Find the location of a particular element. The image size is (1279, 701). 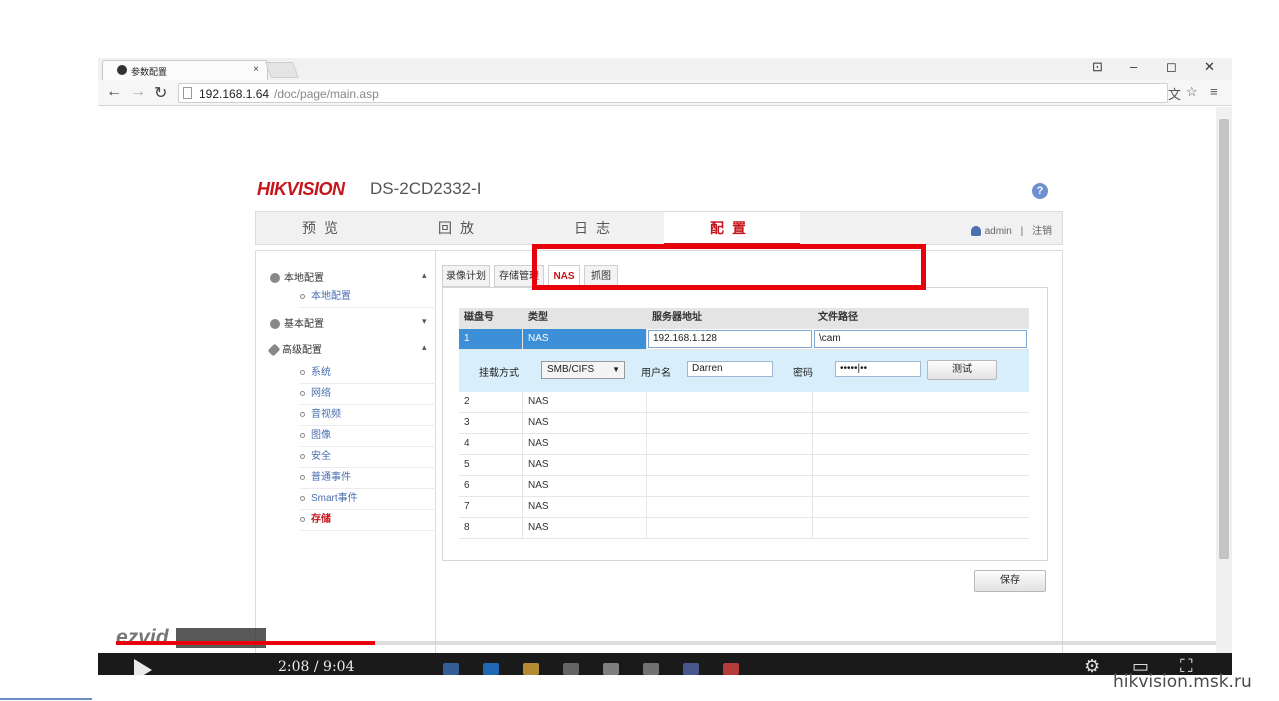

video-time: 2:08 / 9:04 is located at coordinates (316, 667).